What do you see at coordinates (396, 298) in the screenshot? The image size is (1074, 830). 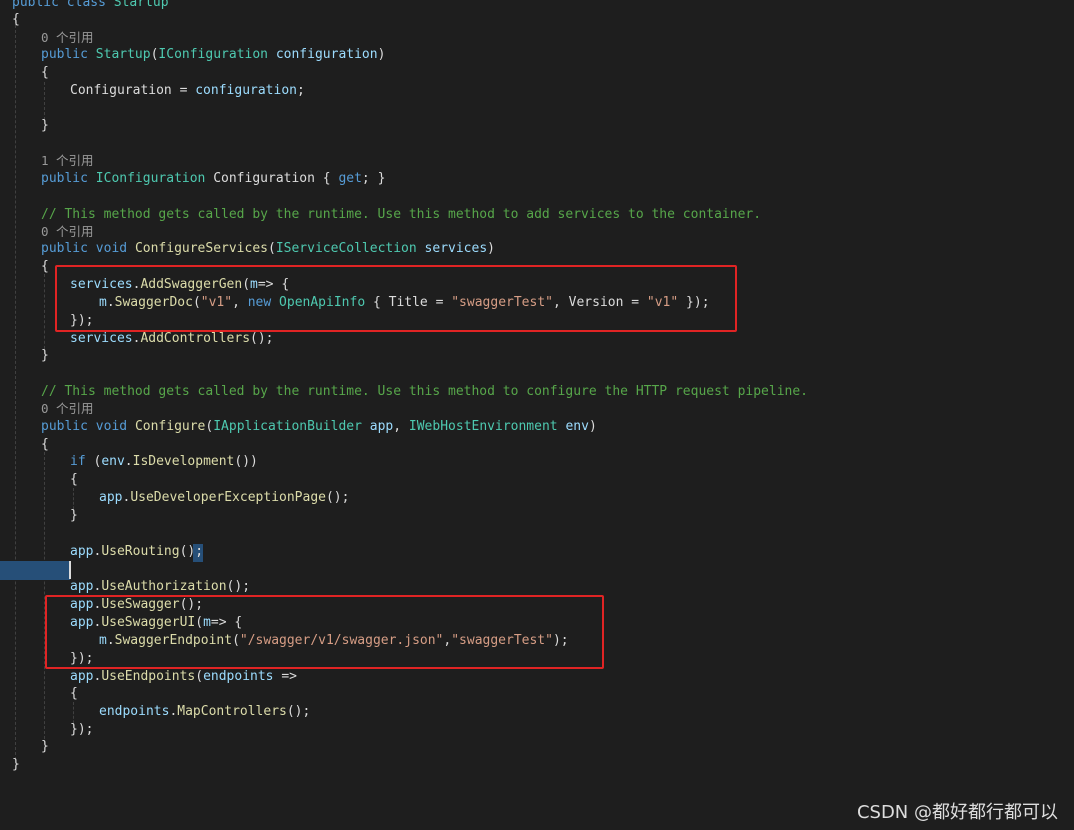 I see `highlight-box-swagger-gen` at bounding box center [396, 298].